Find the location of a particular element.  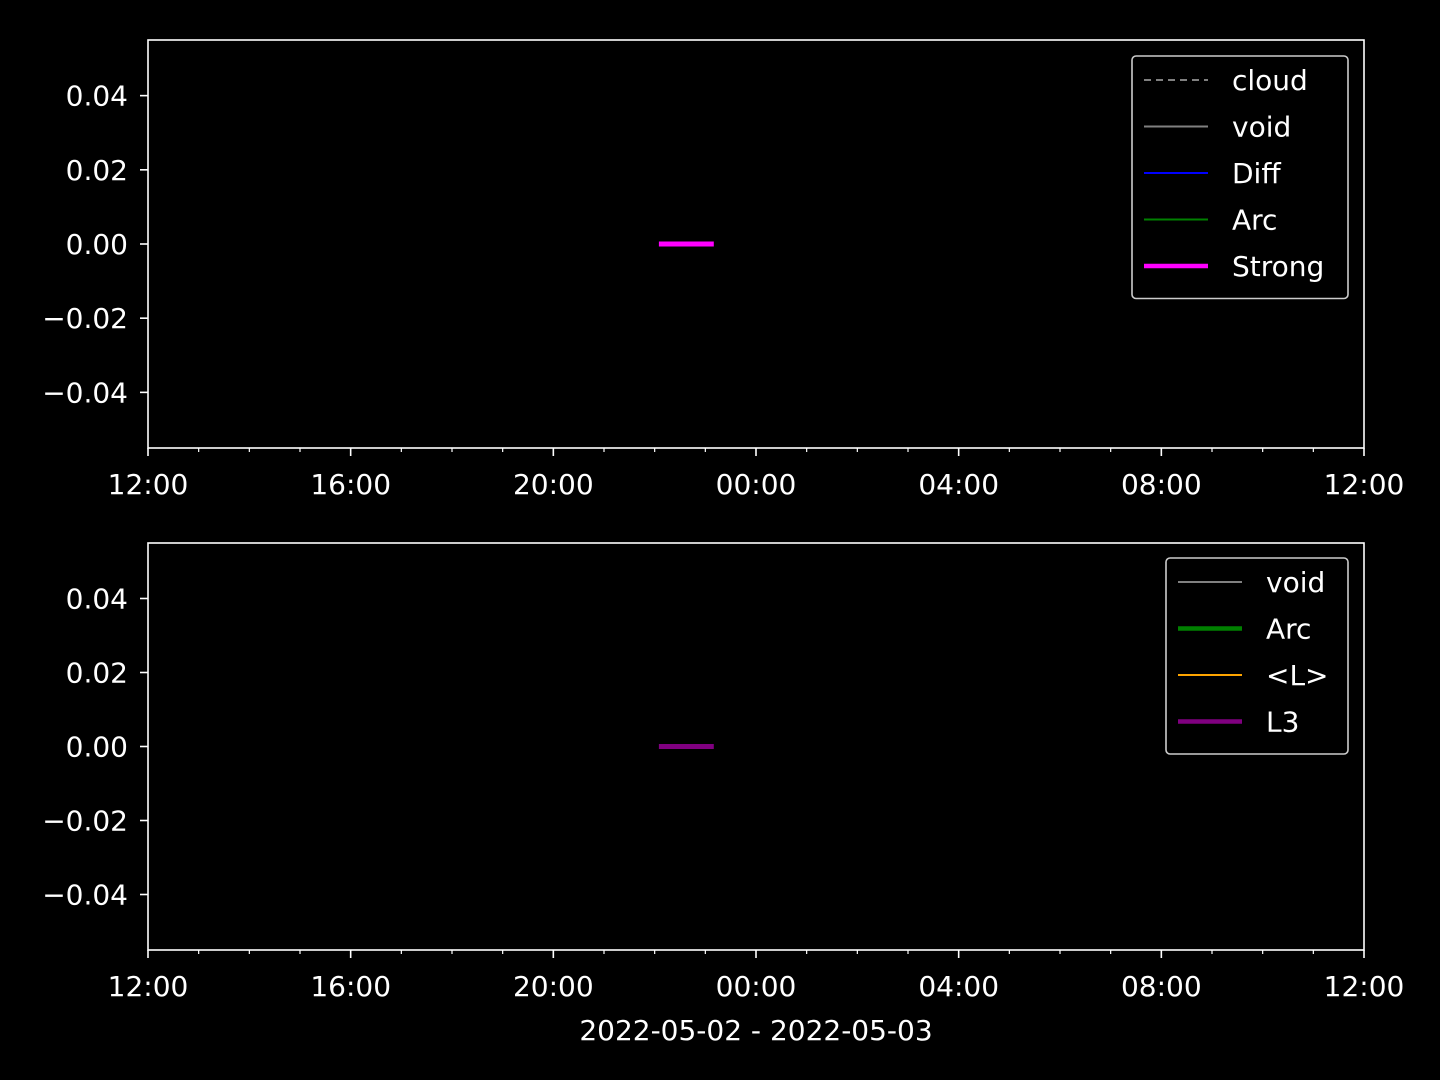

bottom-y-tick-label: 0.04 is located at coordinates (97, 599).